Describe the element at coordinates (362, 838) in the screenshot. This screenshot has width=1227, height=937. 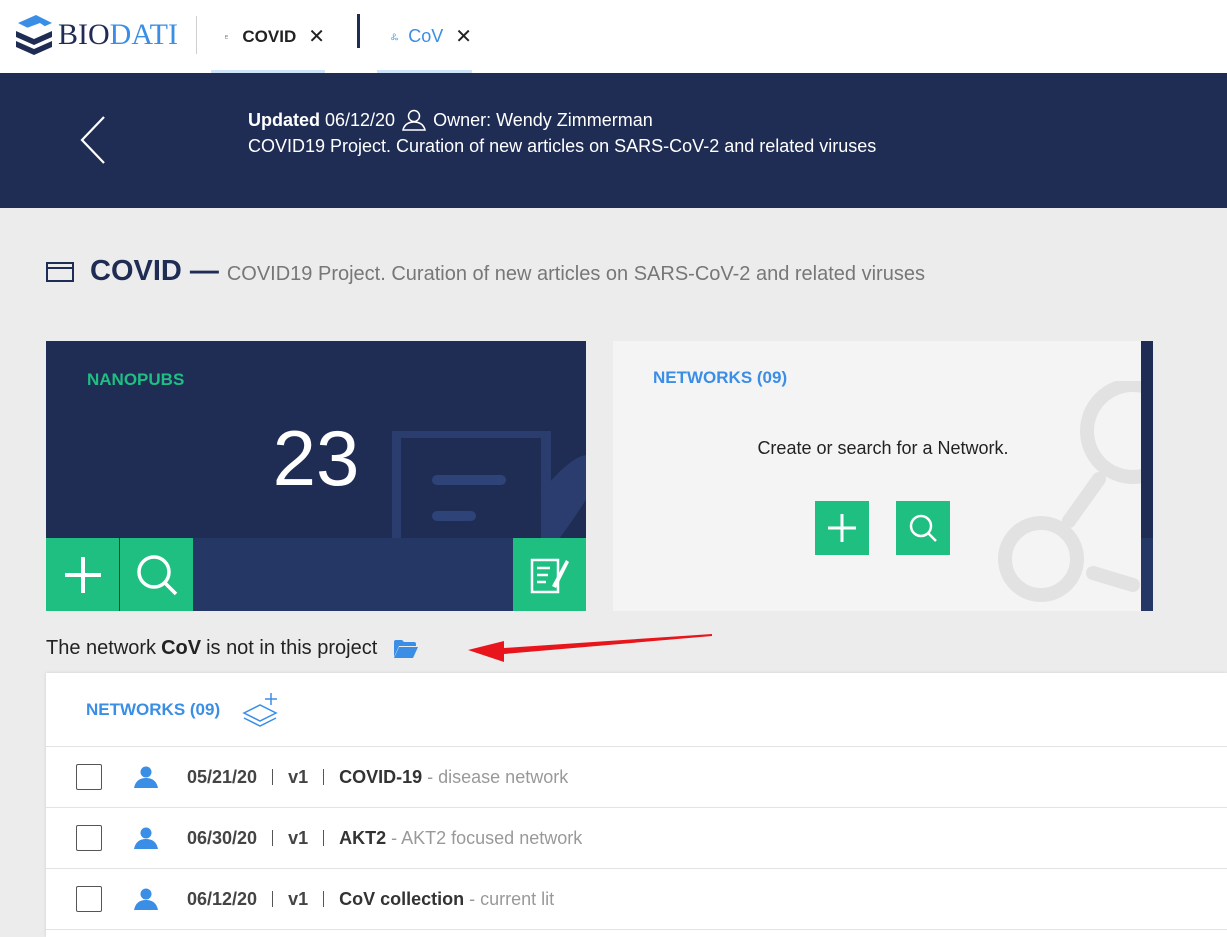
I see `row-network-name: AKT2` at that location.